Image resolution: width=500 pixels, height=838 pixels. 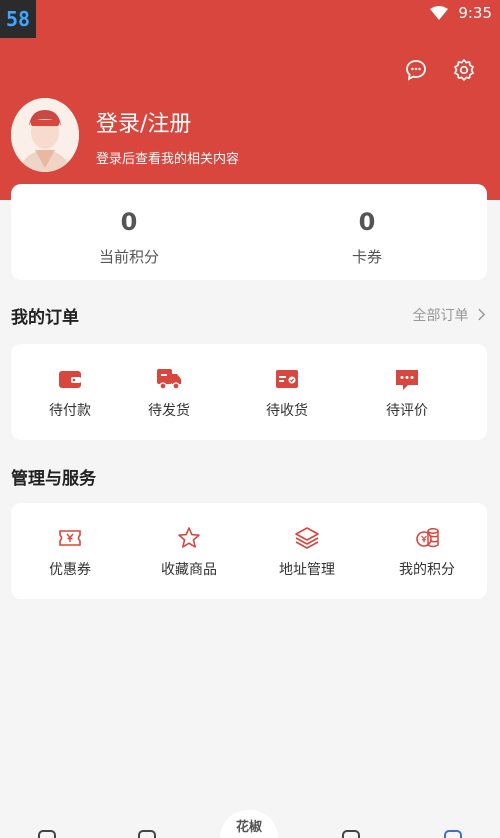 What do you see at coordinates (147, 834) in the screenshot?
I see `category-tab-icon` at bounding box center [147, 834].